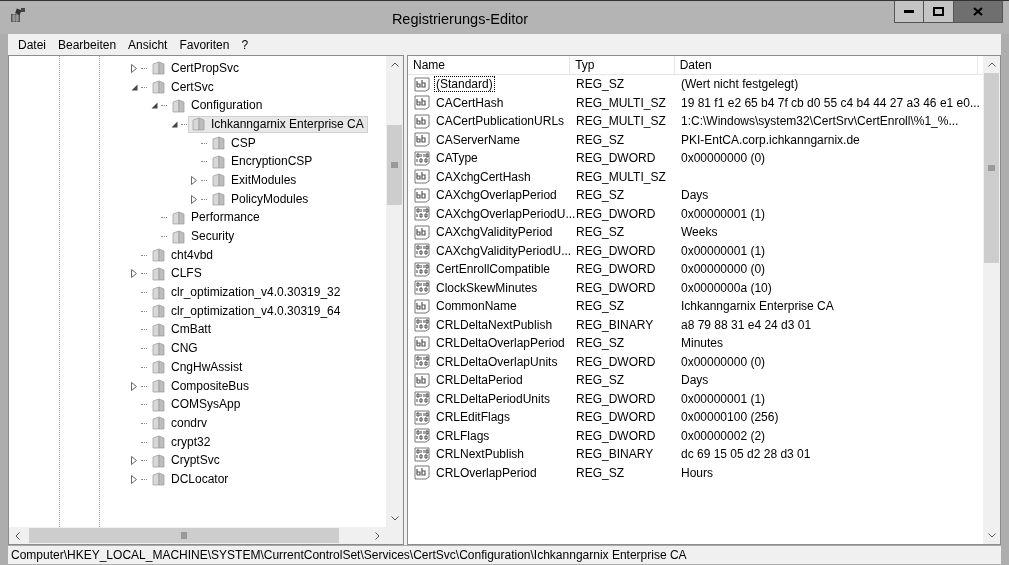 The height and width of the screenshot is (565, 1009). Describe the element at coordinates (180, 479) in the screenshot. I see `tree-item: DCLocator` at that location.